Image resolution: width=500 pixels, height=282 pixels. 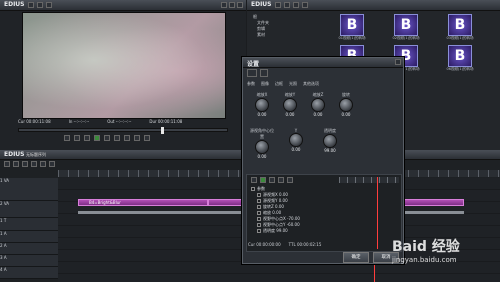 What do you see at coordinates (29, 224) in the screenshot?
I see `track-header: 1 T` at bounding box center [29, 224].